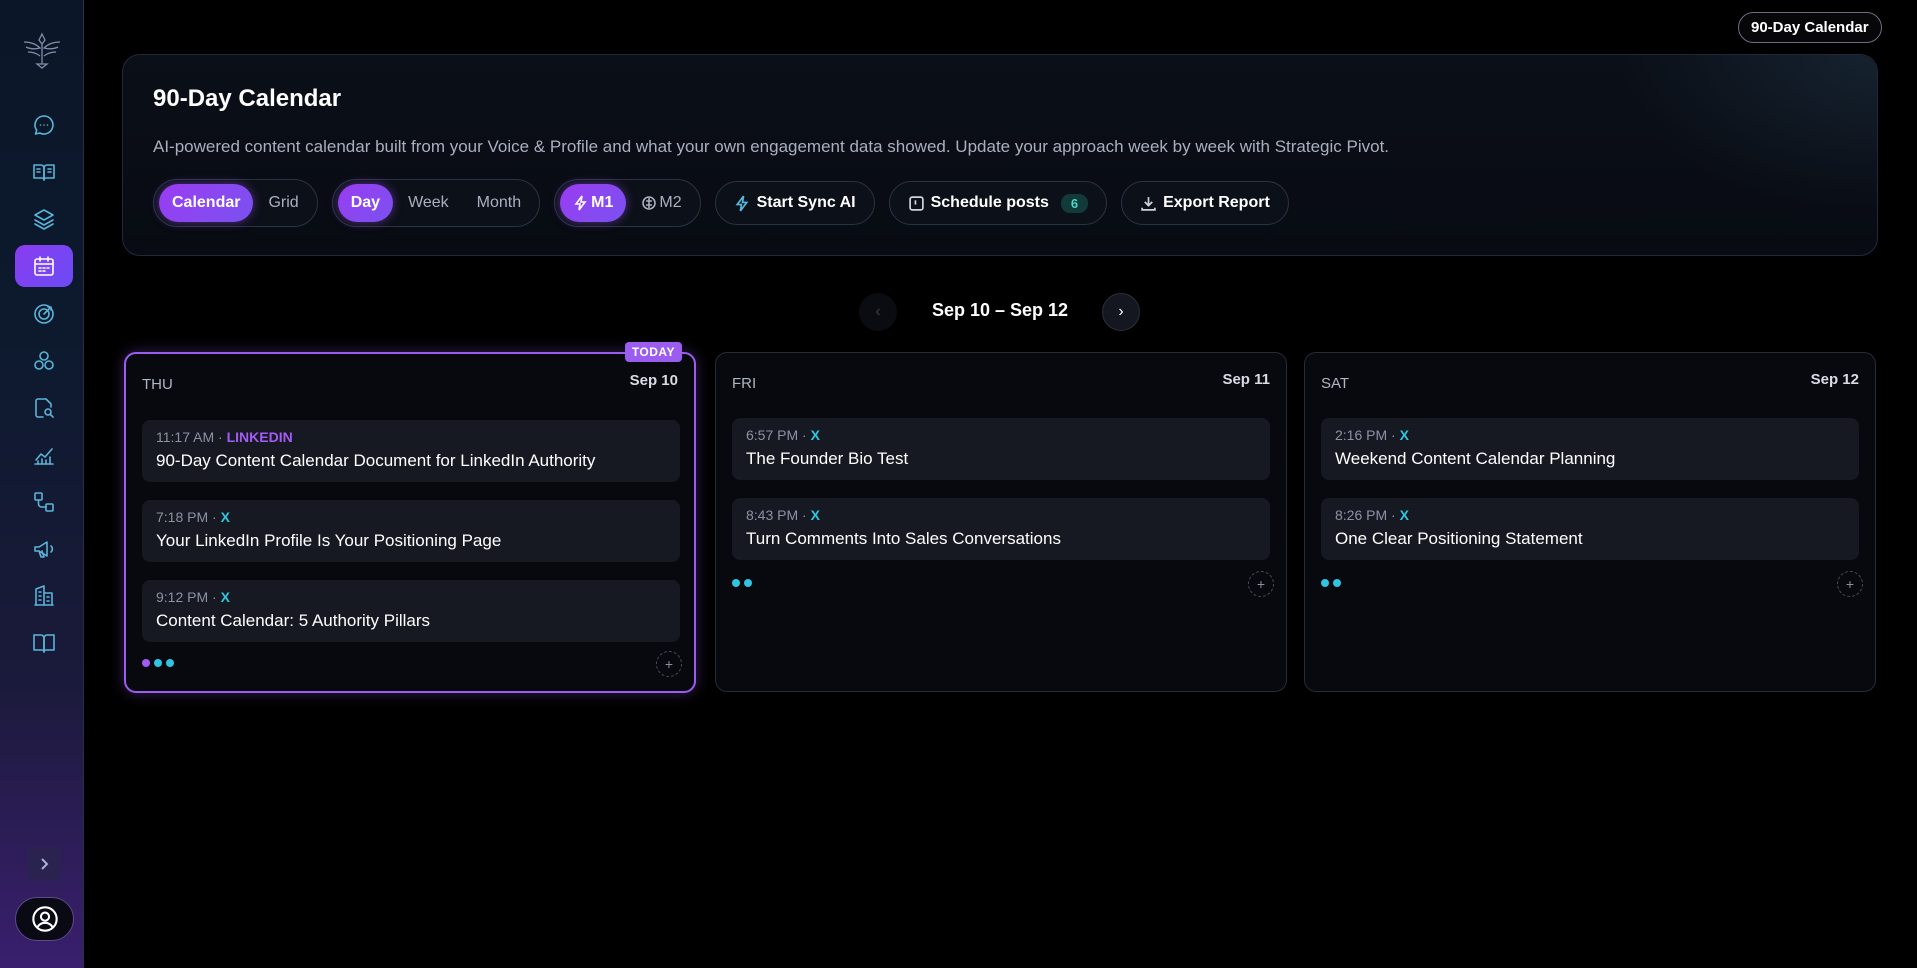  Describe the element at coordinates (44, 596) in the screenshot. I see `sidebar-item-company` at that location.